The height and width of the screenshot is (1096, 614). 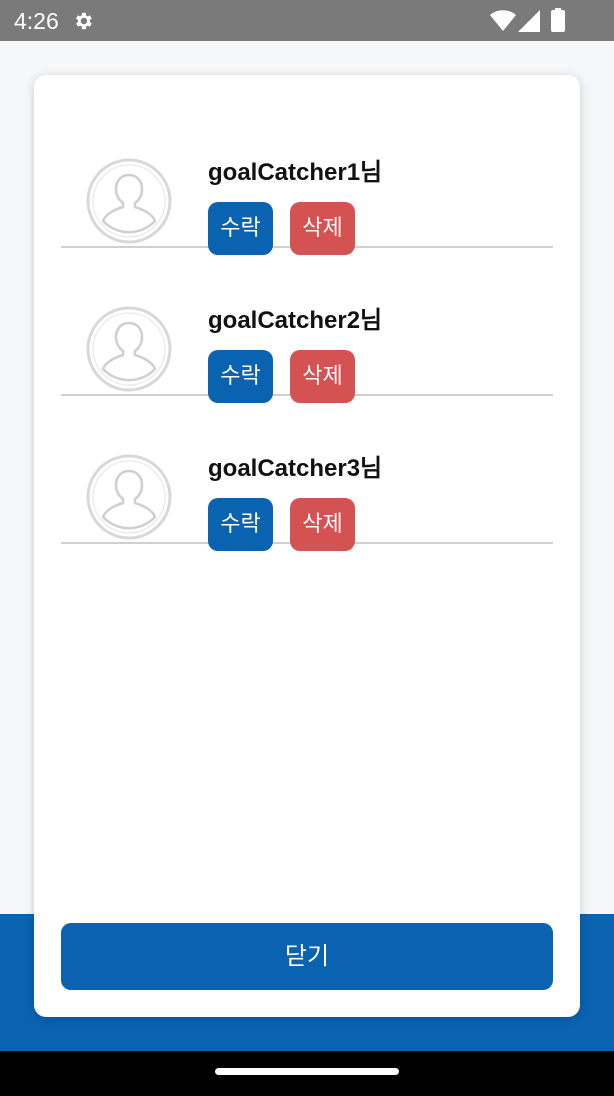 I want to click on home-gesture-handle, so click(x=307, y=1071).